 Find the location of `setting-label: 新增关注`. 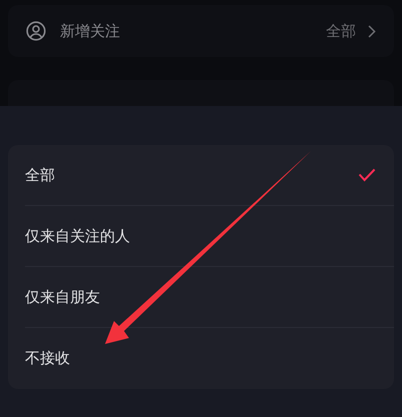

setting-label: 新增关注 is located at coordinates (90, 31).